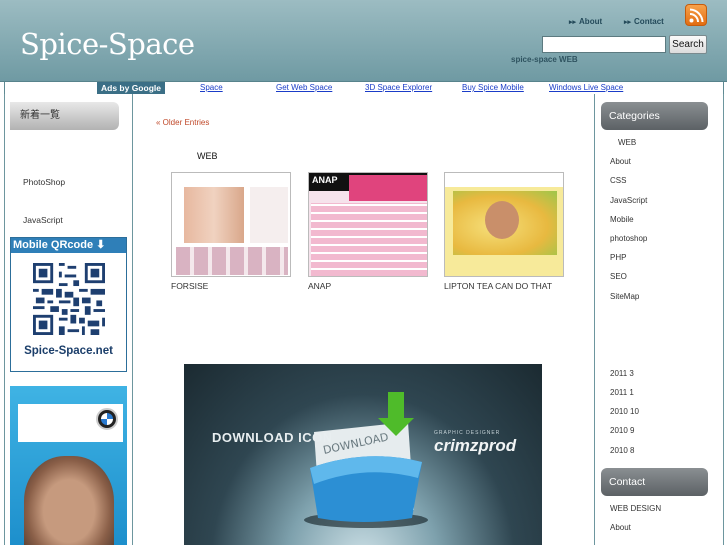 This screenshot has height=545, width=727. Describe the element at coordinates (504, 180) in the screenshot. I see `thumb-header` at that location.